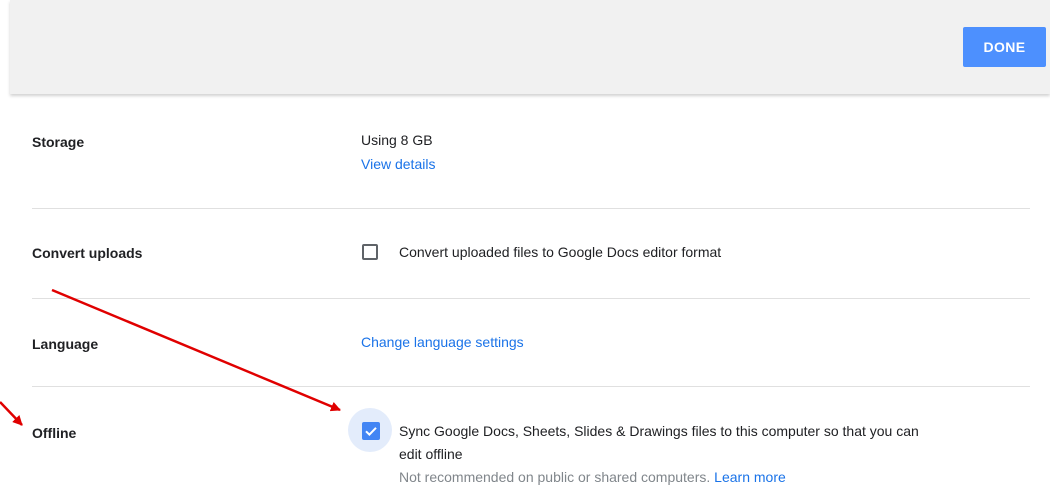 The image size is (1050, 487). What do you see at coordinates (442, 342) in the screenshot?
I see `change-language-link: Change language settings` at bounding box center [442, 342].